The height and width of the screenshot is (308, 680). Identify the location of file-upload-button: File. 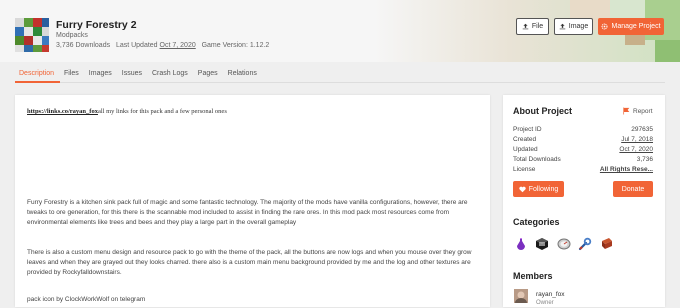
(532, 26).